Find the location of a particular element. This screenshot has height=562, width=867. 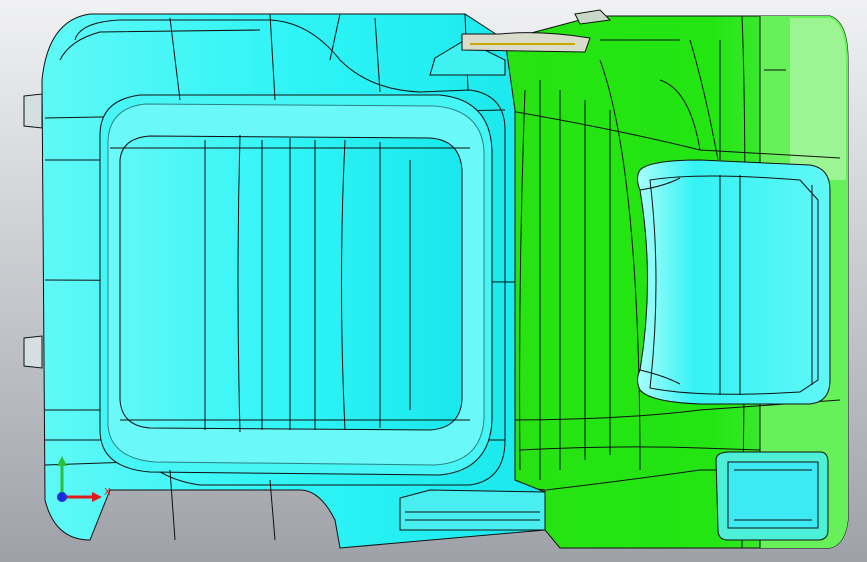

pillow is located at coordinates (734, 282).